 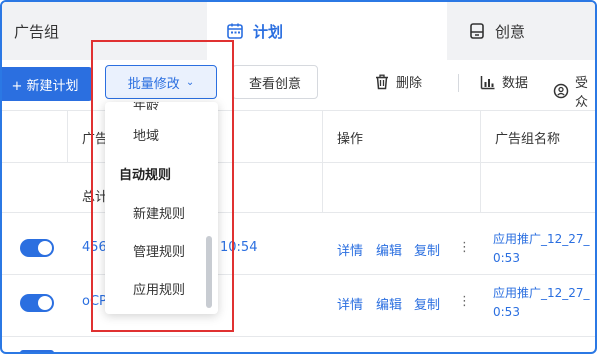 What do you see at coordinates (488, 82) in the screenshot?
I see `bar-chart-icon` at bounding box center [488, 82].